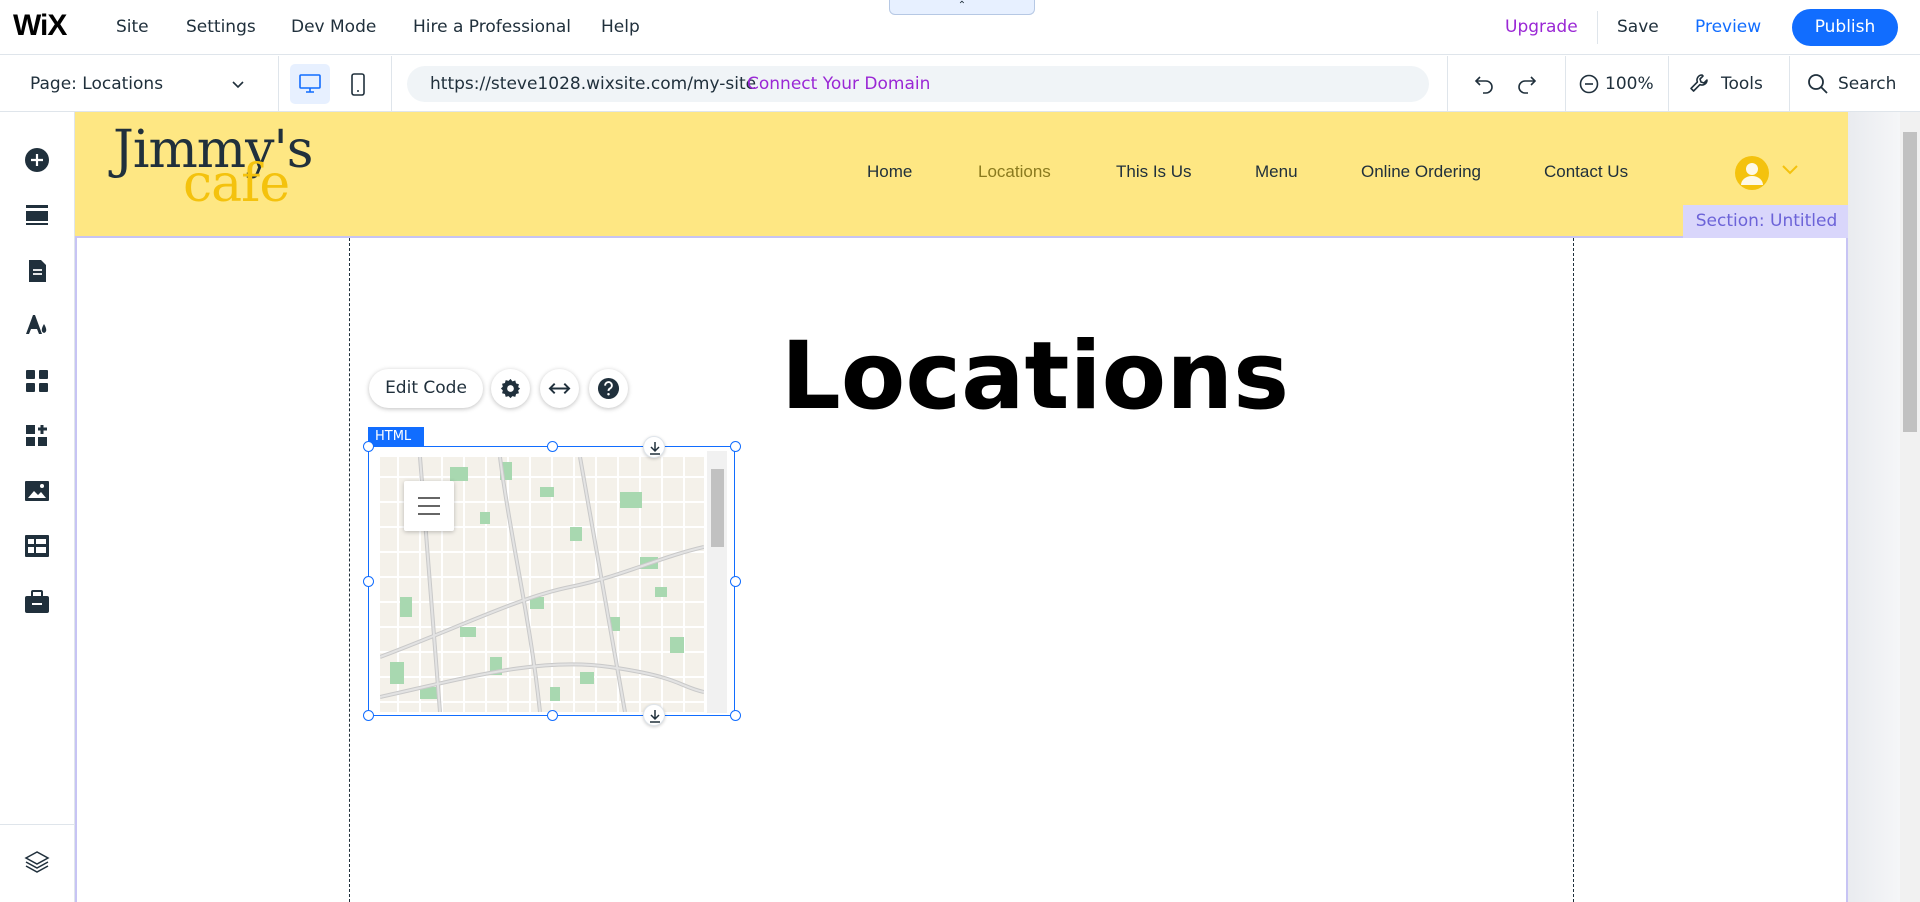 This screenshot has height=902, width=1920. What do you see at coordinates (37, 325) in the screenshot?
I see `design-icon` at bounding box center [37, 325].